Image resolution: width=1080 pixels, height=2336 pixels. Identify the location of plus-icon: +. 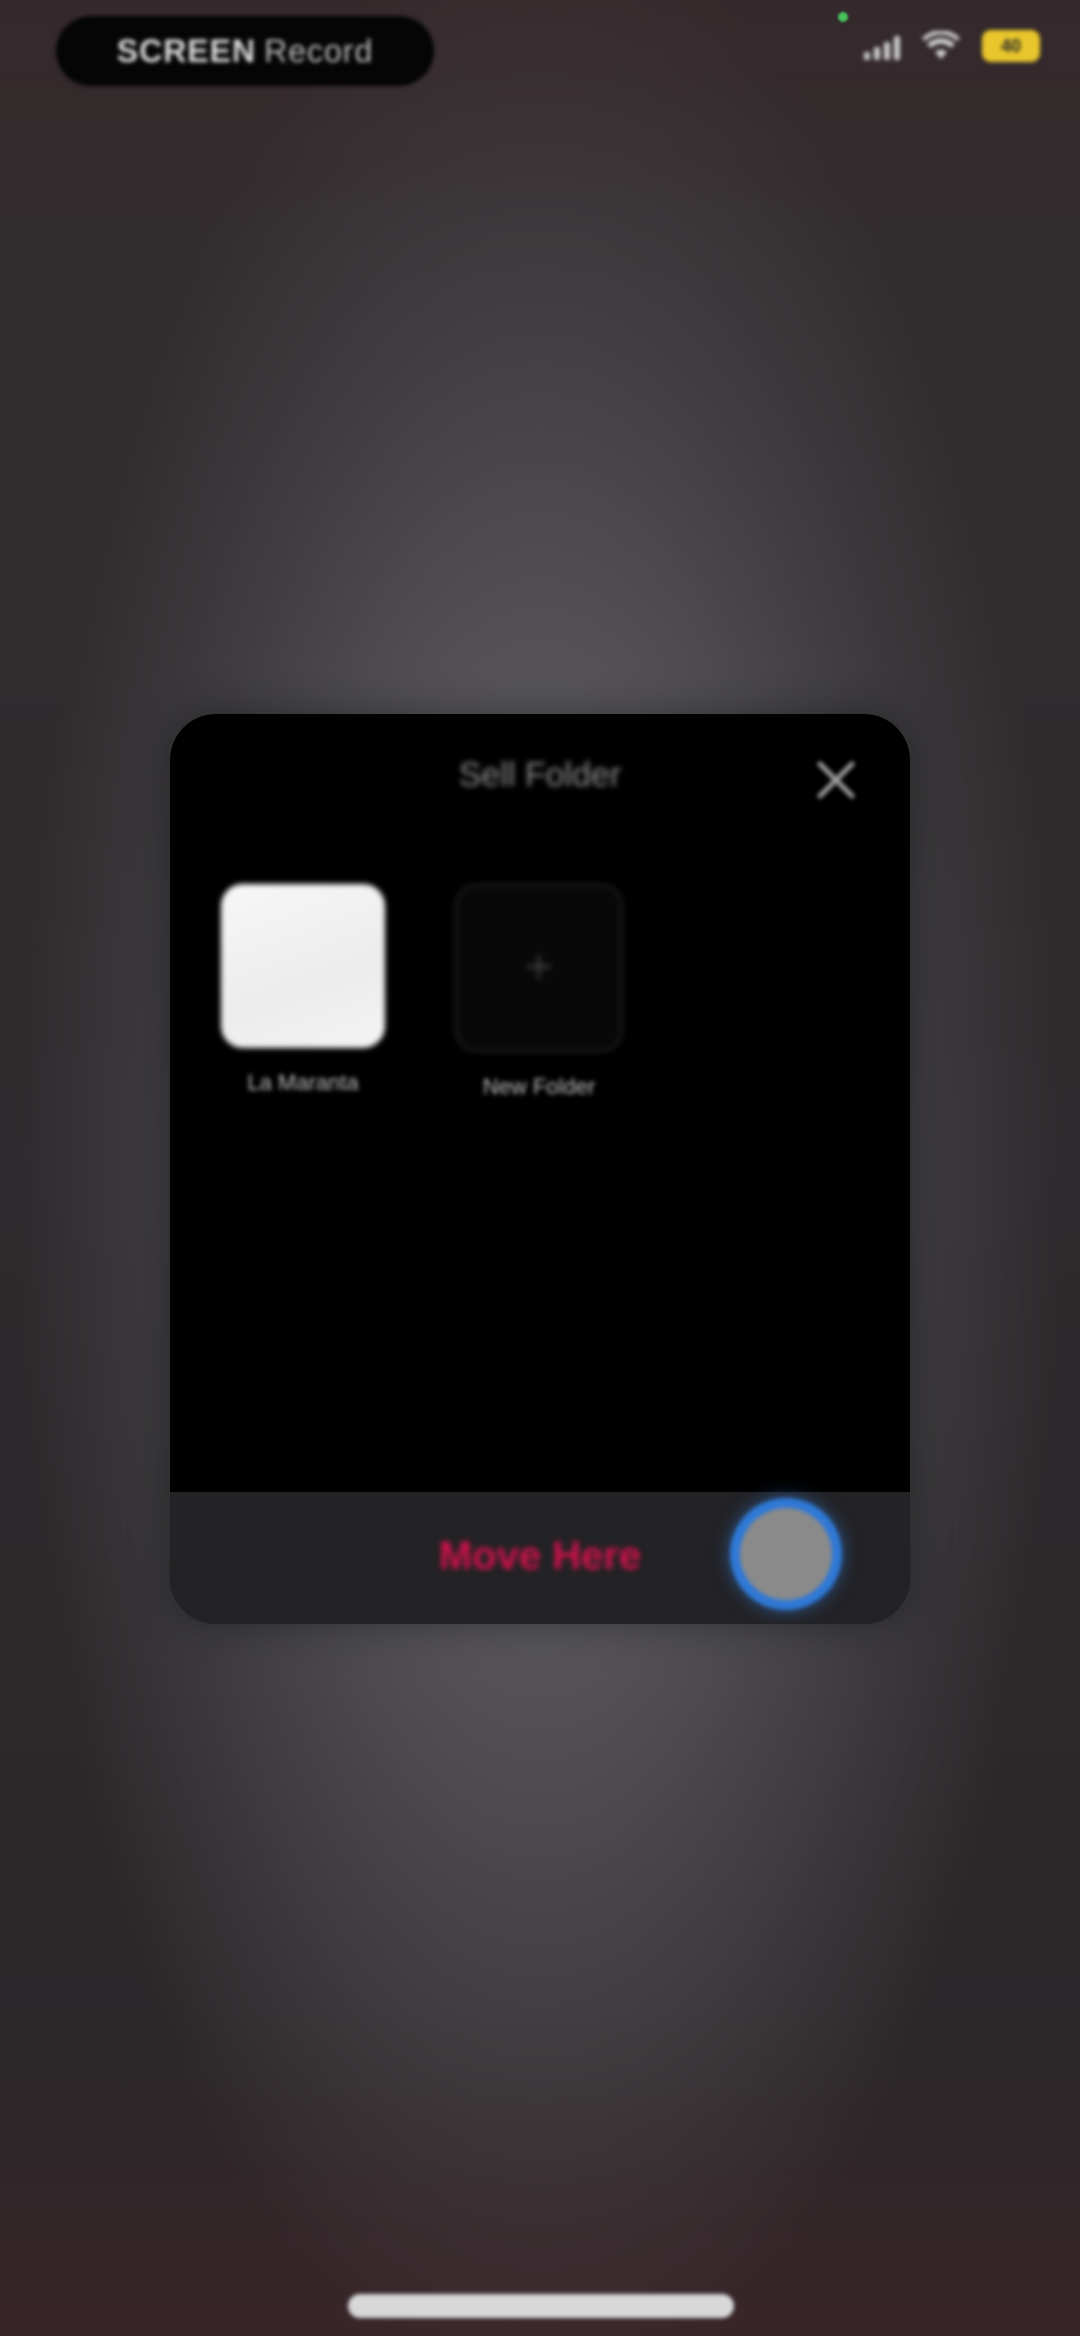
(539, 967).